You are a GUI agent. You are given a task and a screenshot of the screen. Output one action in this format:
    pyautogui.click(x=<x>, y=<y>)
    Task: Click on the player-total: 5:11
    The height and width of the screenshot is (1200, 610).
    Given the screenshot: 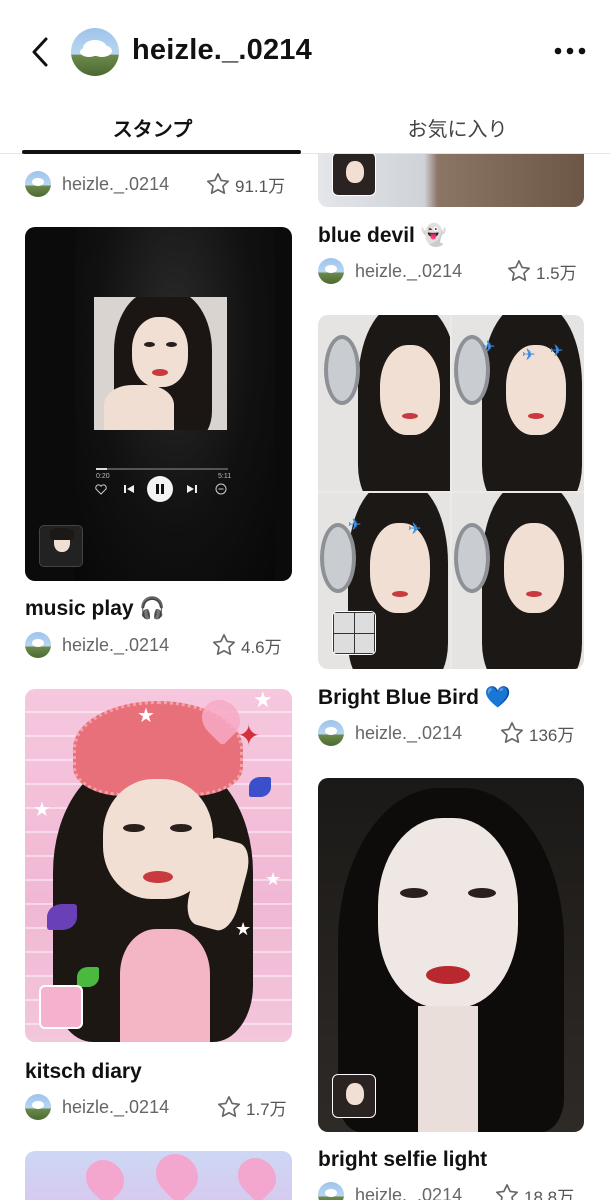 What is the action you would take?
    pyautogui.click(x=225, y=476)
    